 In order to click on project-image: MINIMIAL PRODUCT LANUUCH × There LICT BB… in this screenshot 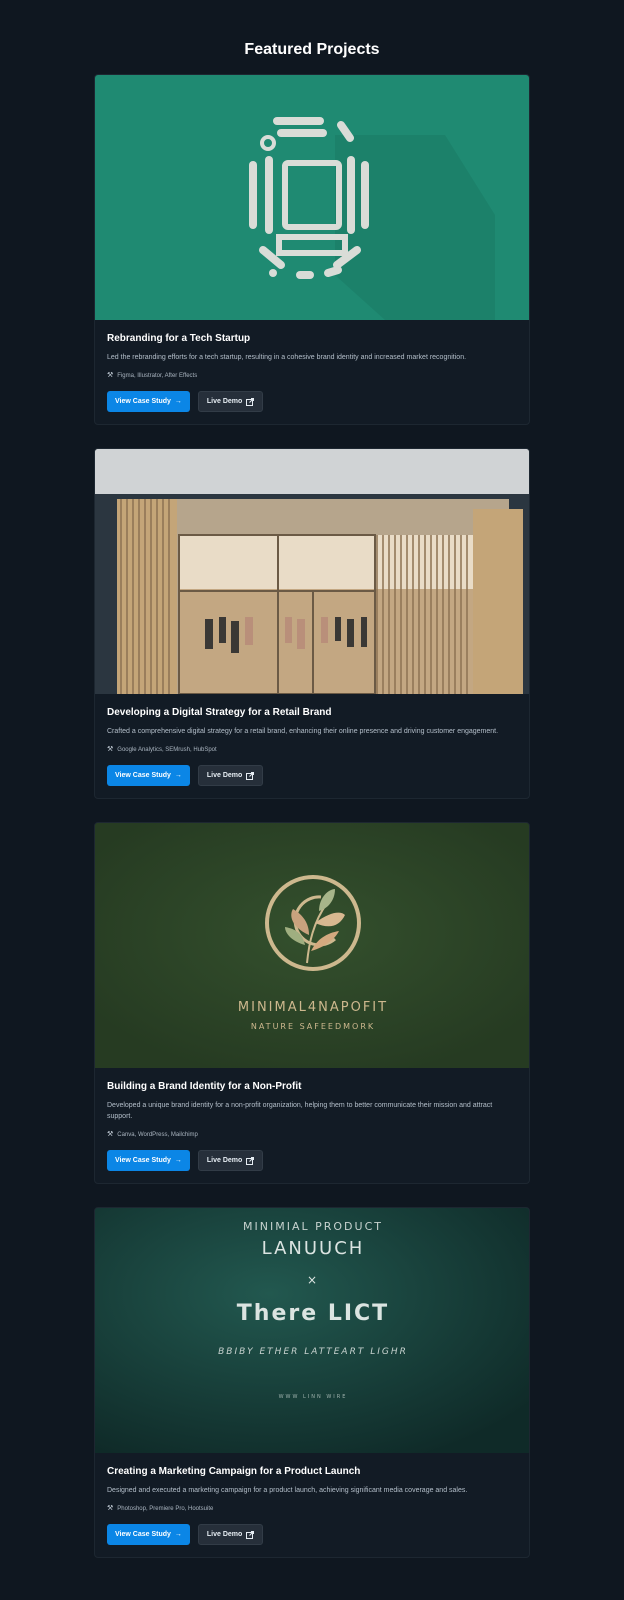, I will do `click(312, 1330)`.